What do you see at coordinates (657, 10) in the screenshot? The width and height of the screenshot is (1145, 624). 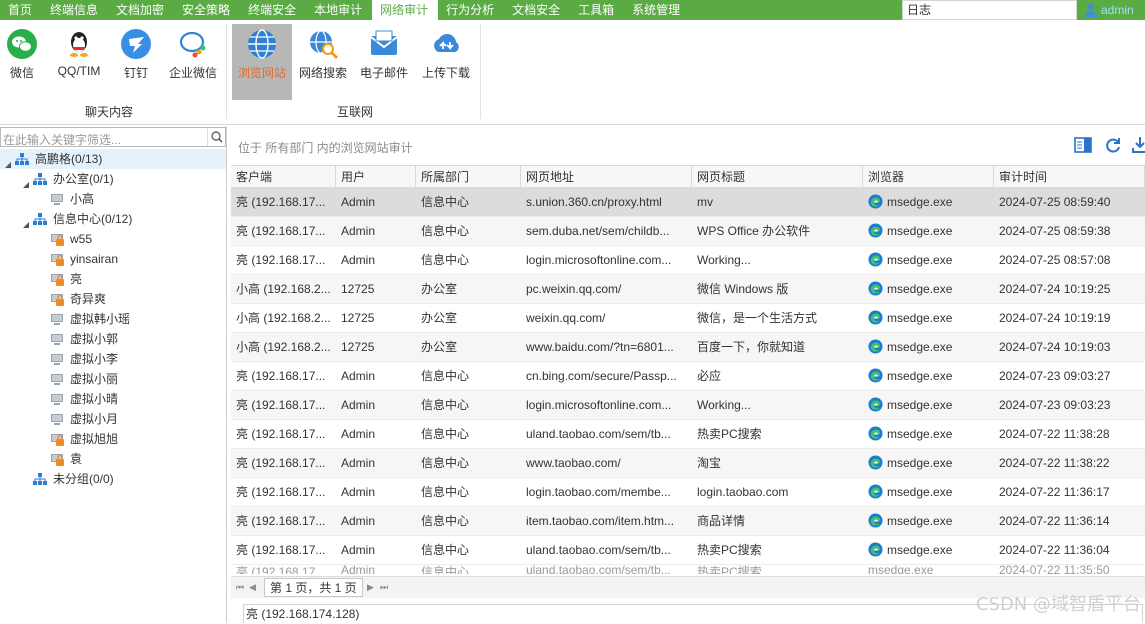 I see `menu-item-10: 系统管理` at bounding box center [657, 10].